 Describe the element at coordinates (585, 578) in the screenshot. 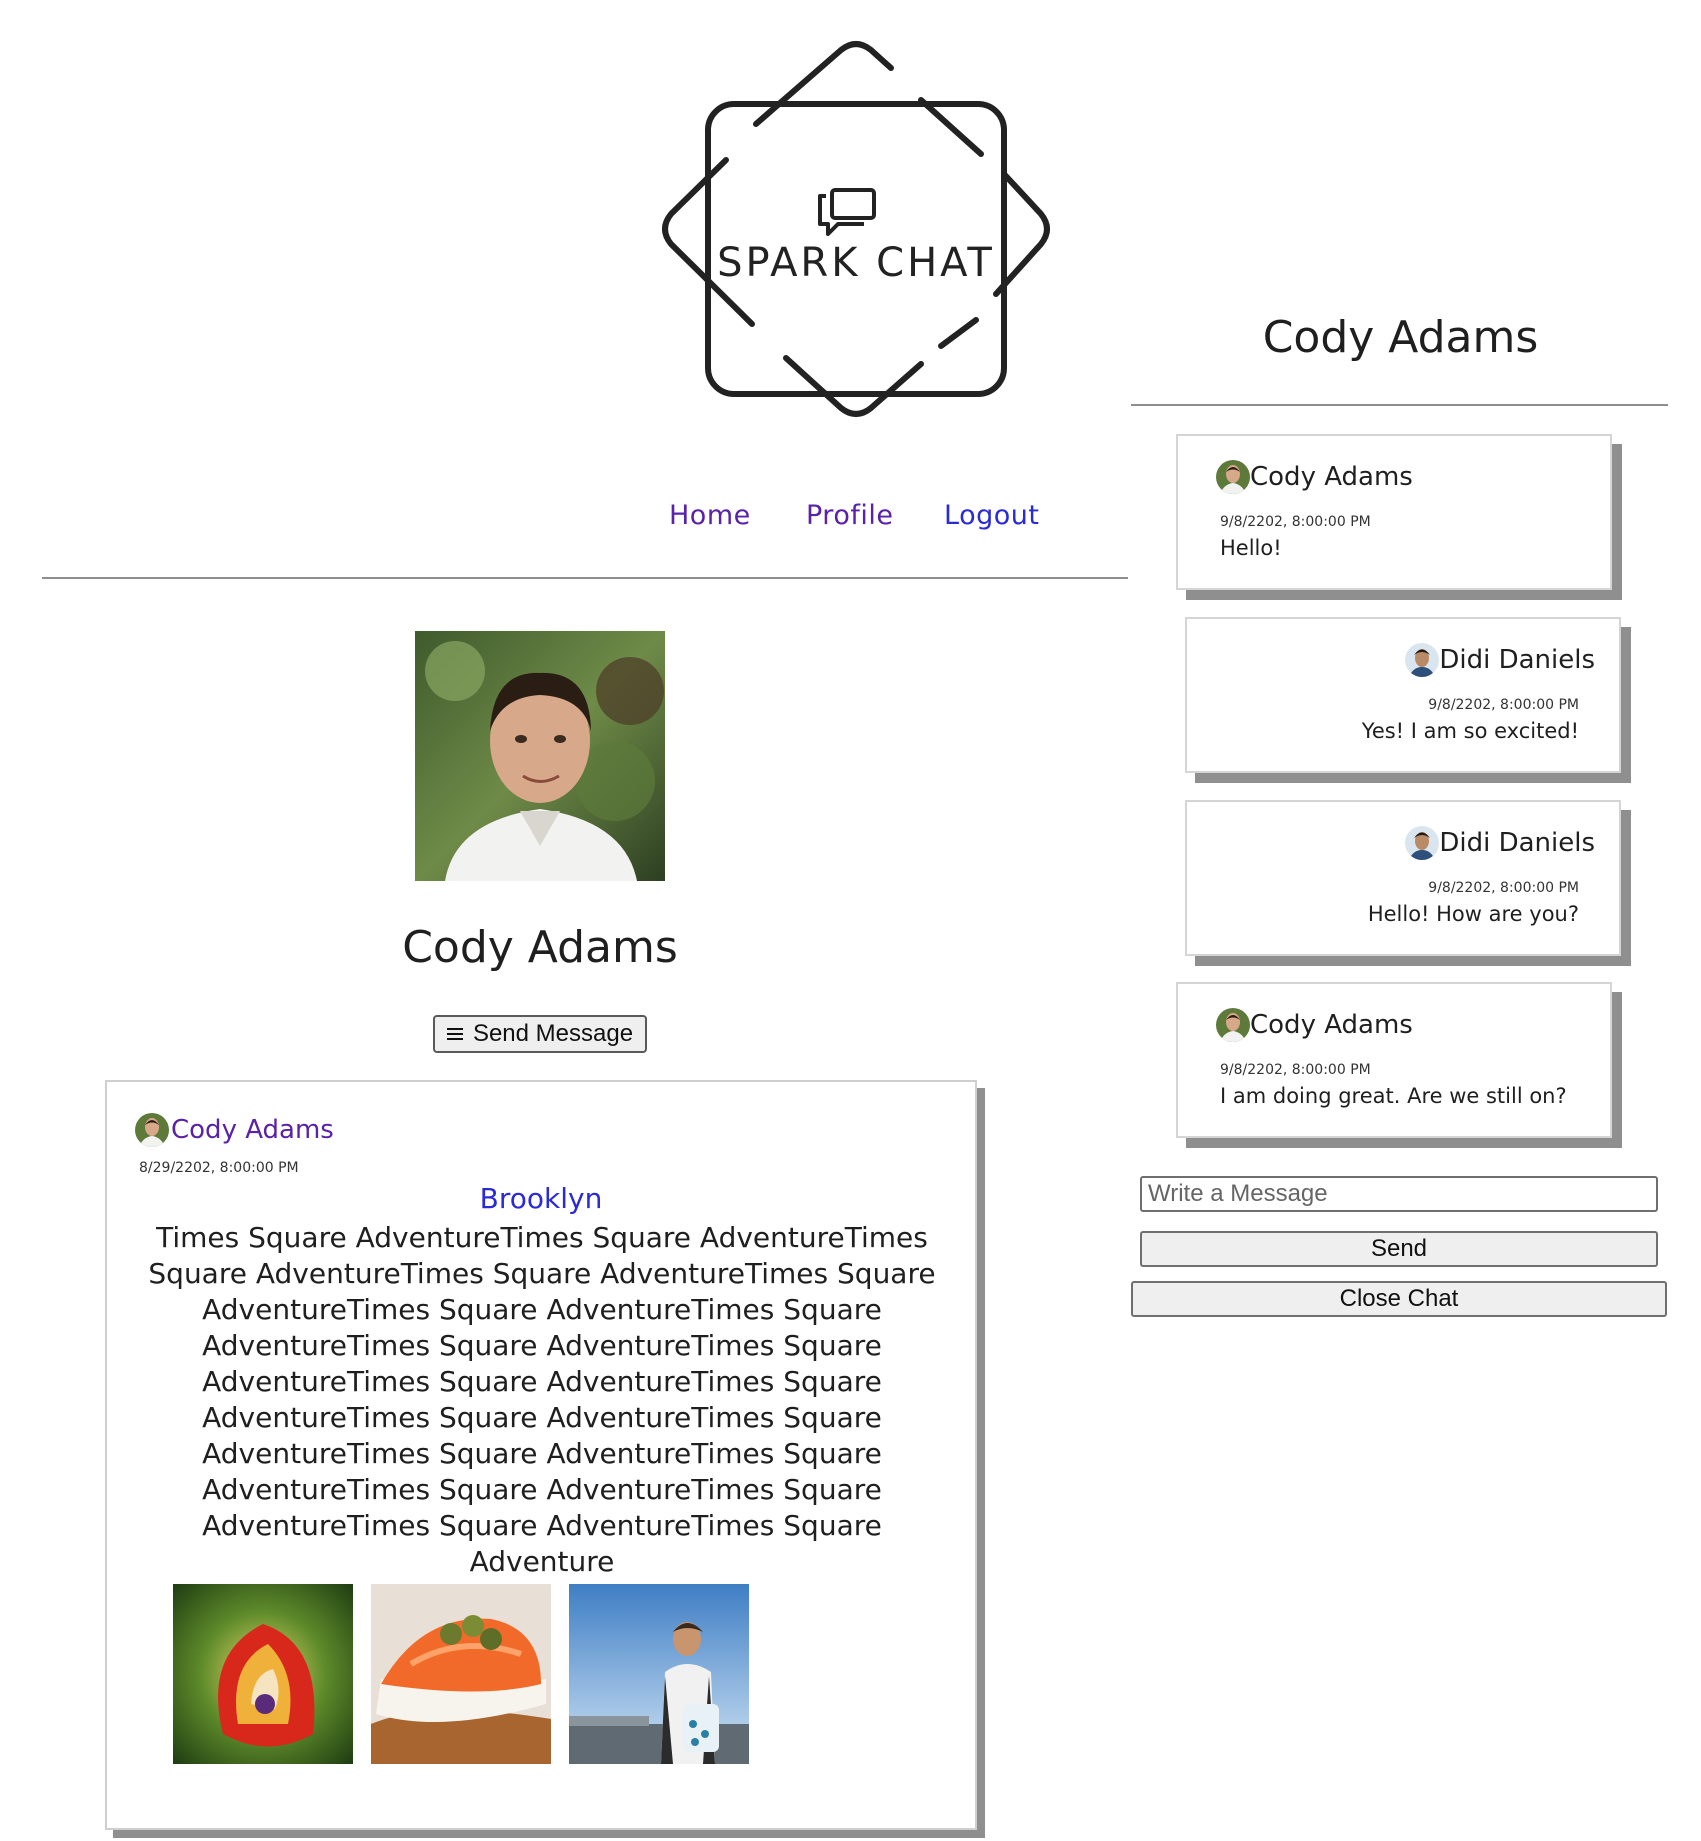

I see `header-divider` at that location.